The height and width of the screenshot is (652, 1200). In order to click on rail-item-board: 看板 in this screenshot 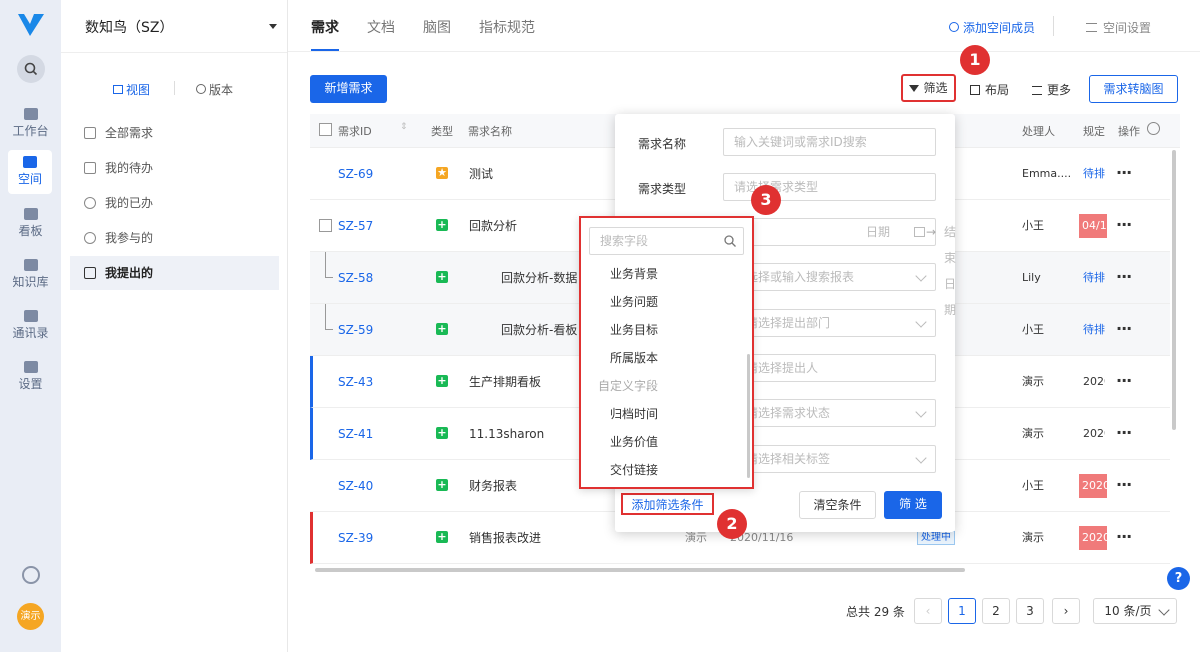, I will do `click(30, 223)`.